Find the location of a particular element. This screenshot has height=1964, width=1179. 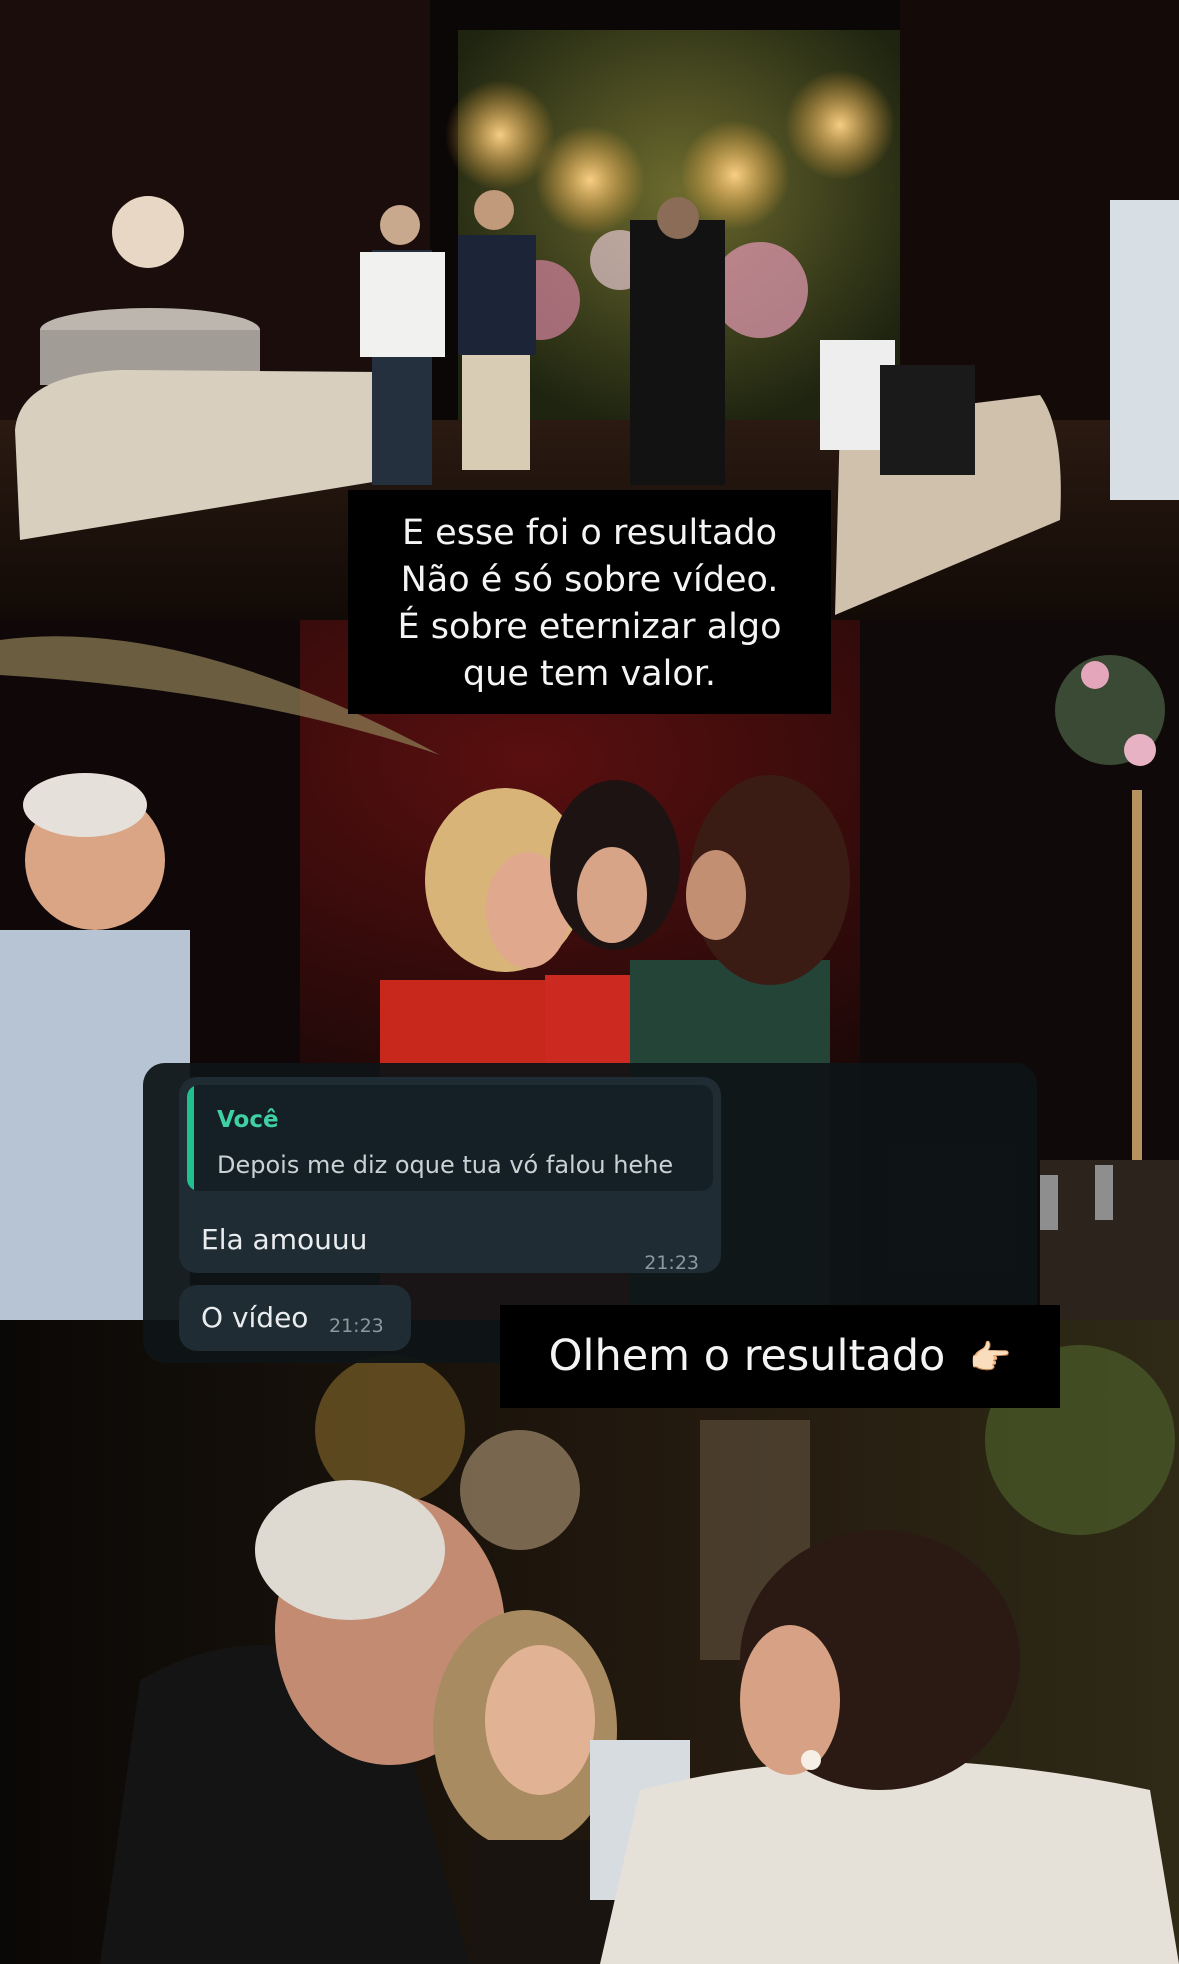

pointing-right-hand-icon: 👉🏻 is located at coordinates (990, 1358).